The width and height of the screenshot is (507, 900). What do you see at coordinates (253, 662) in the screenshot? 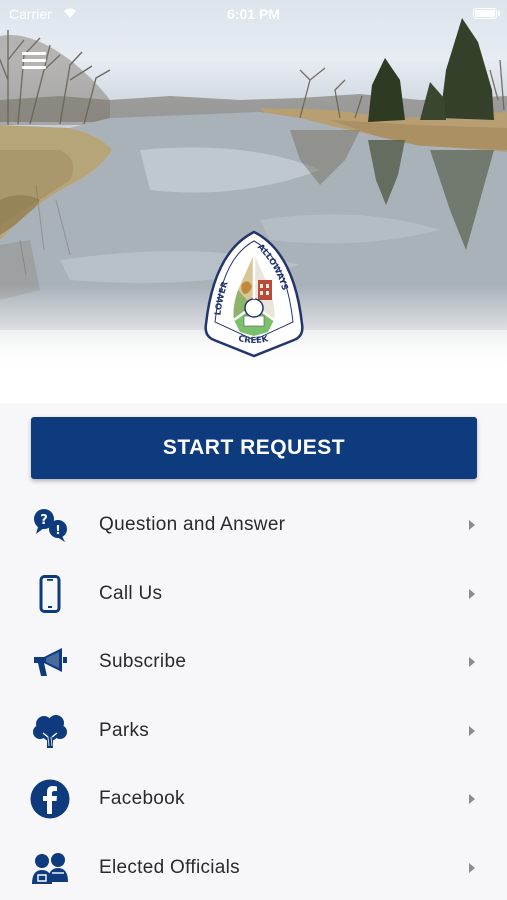
I see `menu-item-subscribe: Subscribe` at bounding box center [253, 662].